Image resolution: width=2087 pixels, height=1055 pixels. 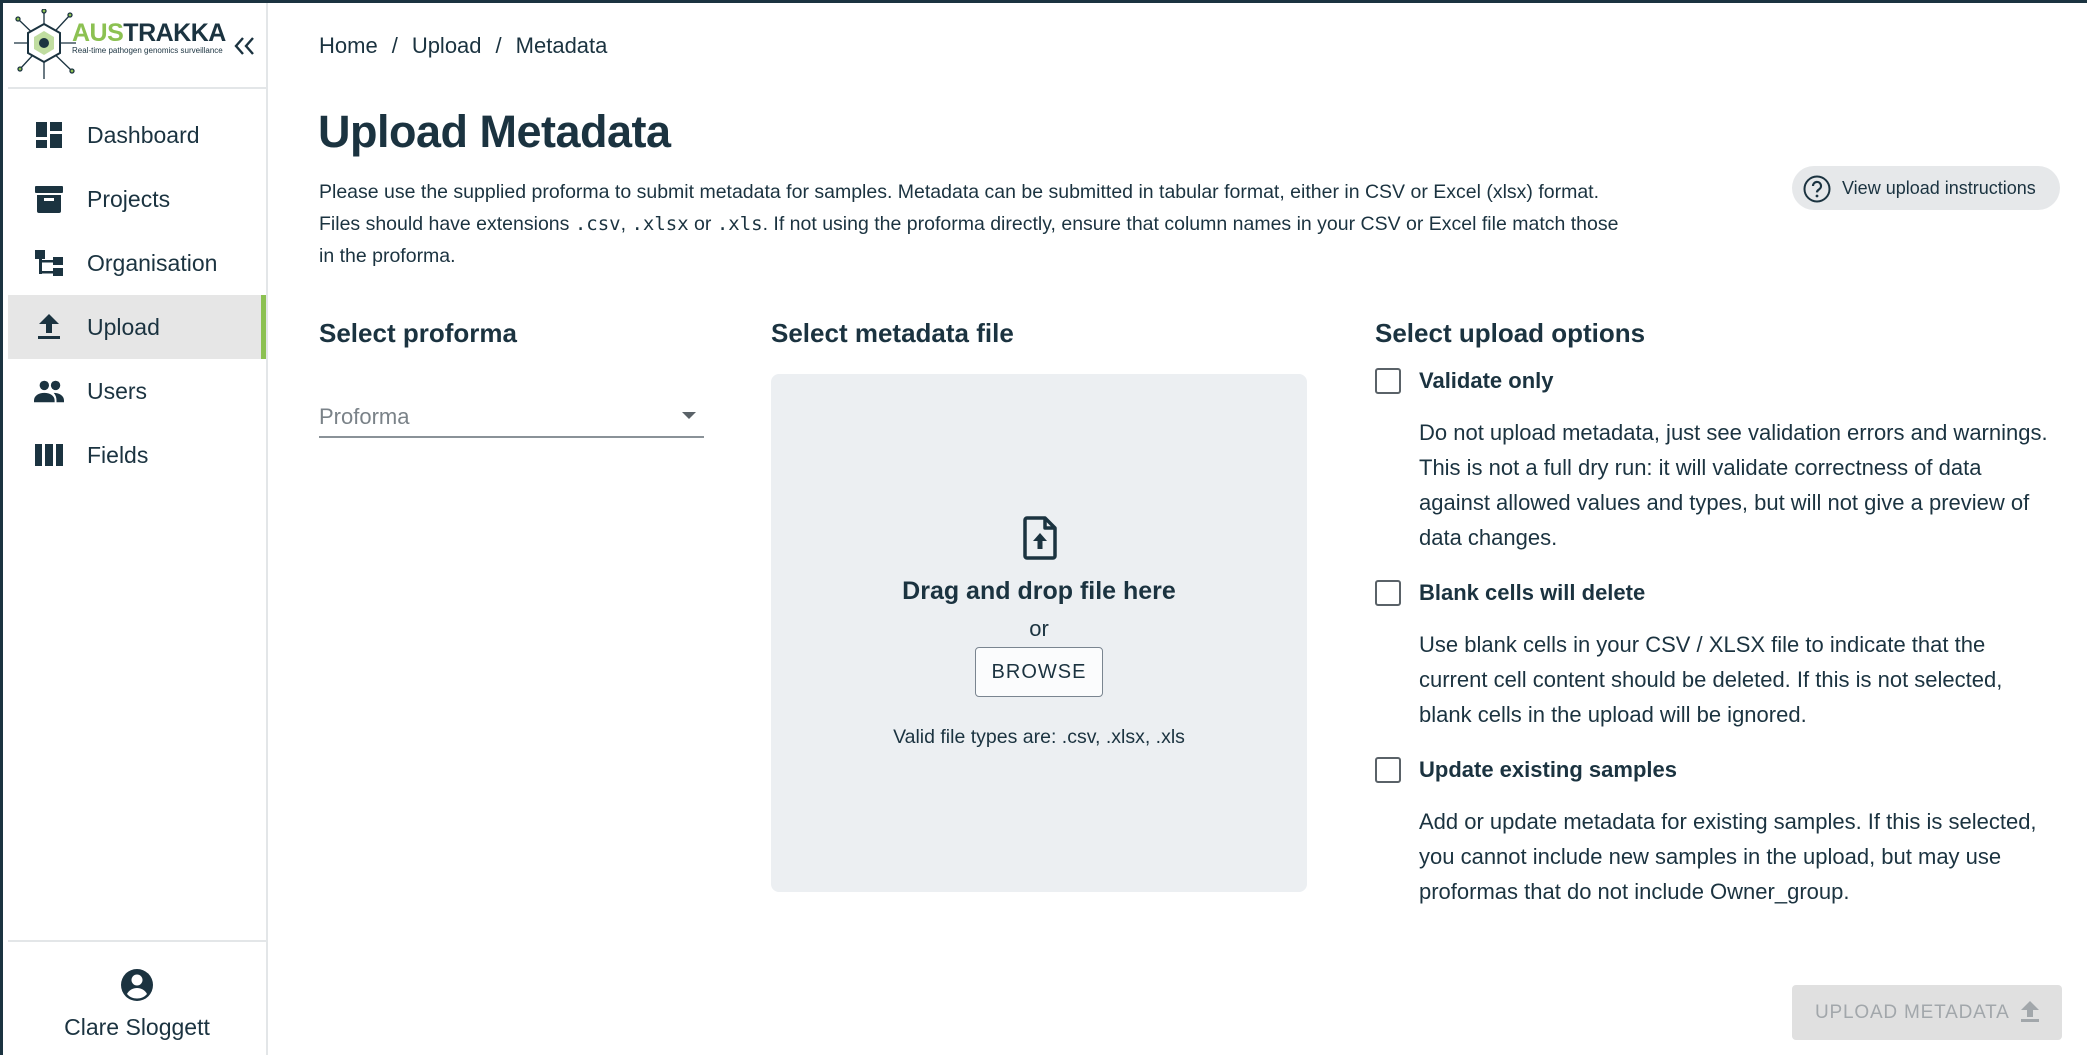 What do you see at coordinates (702, 224) in the screenshot?
I see `intro-text-part: or` at bounding box center [702, 224].